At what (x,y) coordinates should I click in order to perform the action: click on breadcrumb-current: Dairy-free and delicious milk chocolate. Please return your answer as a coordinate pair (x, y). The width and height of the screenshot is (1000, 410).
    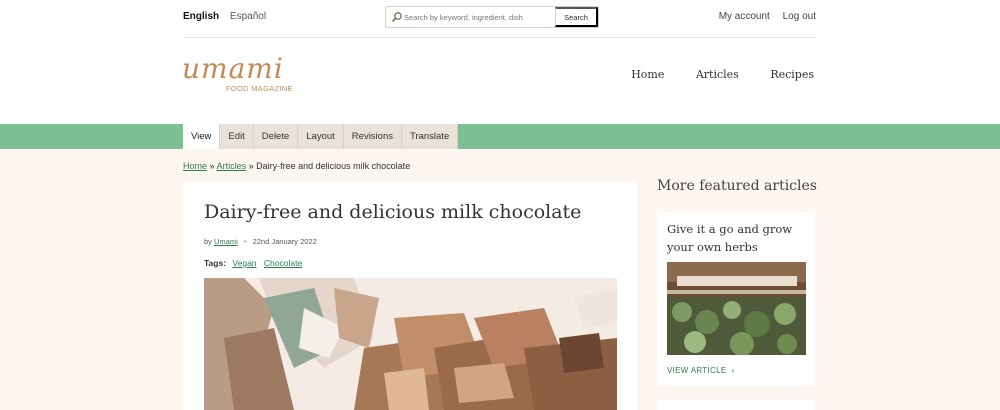
    Looking at the image, I should click on (333, 166).